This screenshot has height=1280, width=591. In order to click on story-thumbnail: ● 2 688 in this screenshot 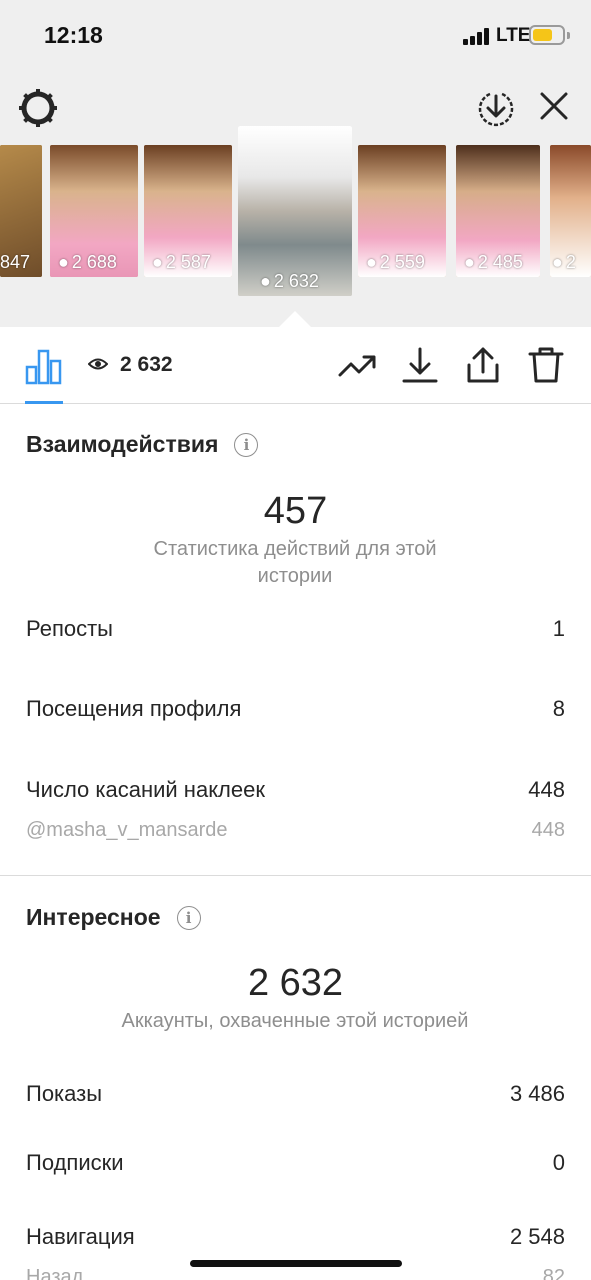, I will do `click(94, 211)`.